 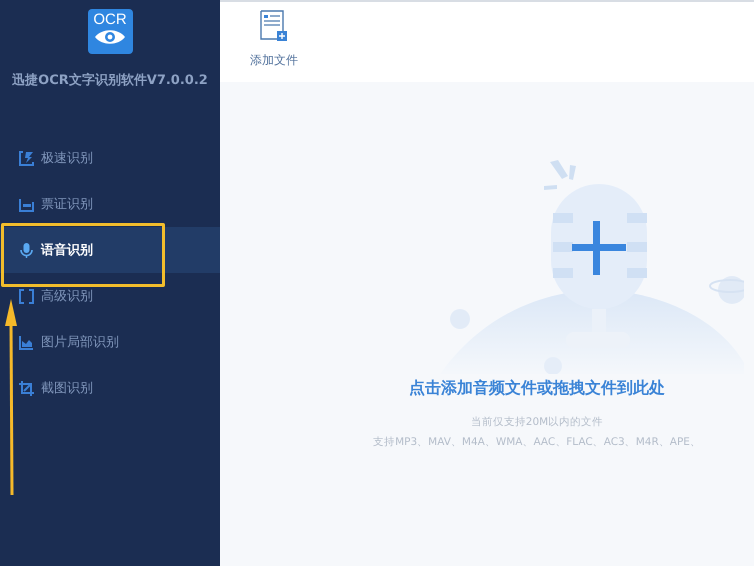 I want to click on microphone-icon, so click(x=26, y=250).